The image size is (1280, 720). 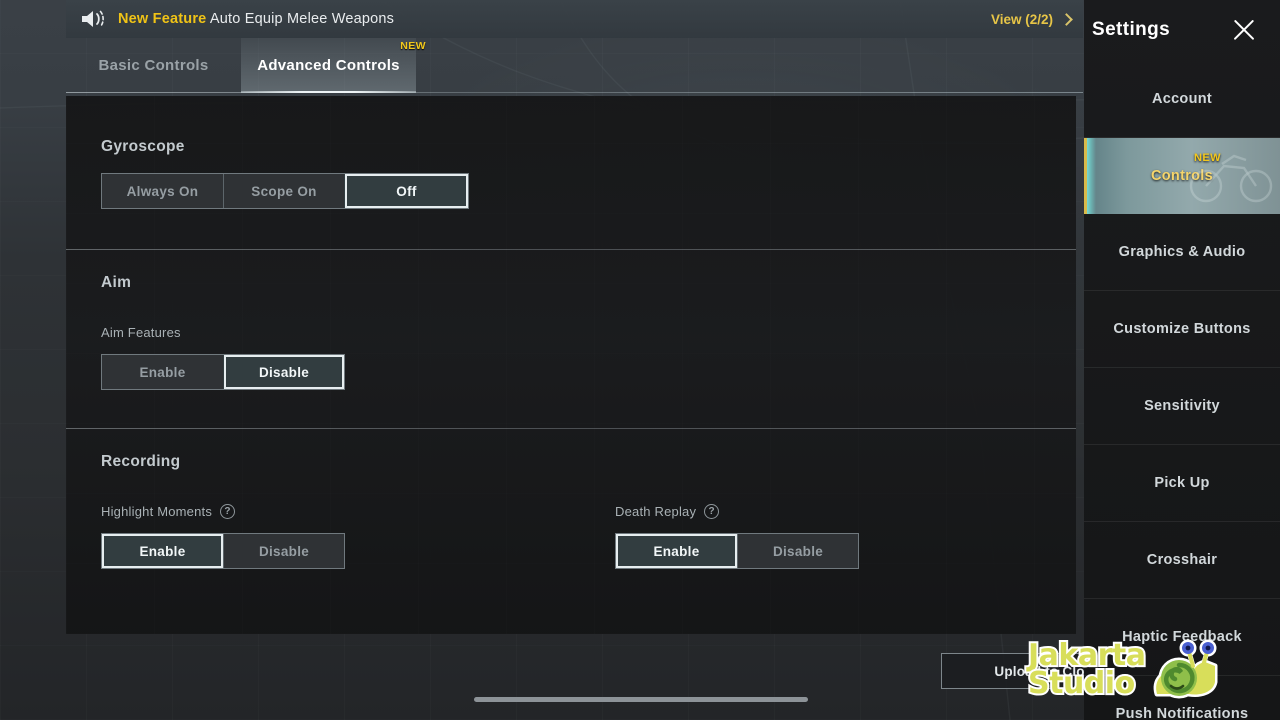 I want to click on settings-header: Settings, so click(x=1182, y=30).